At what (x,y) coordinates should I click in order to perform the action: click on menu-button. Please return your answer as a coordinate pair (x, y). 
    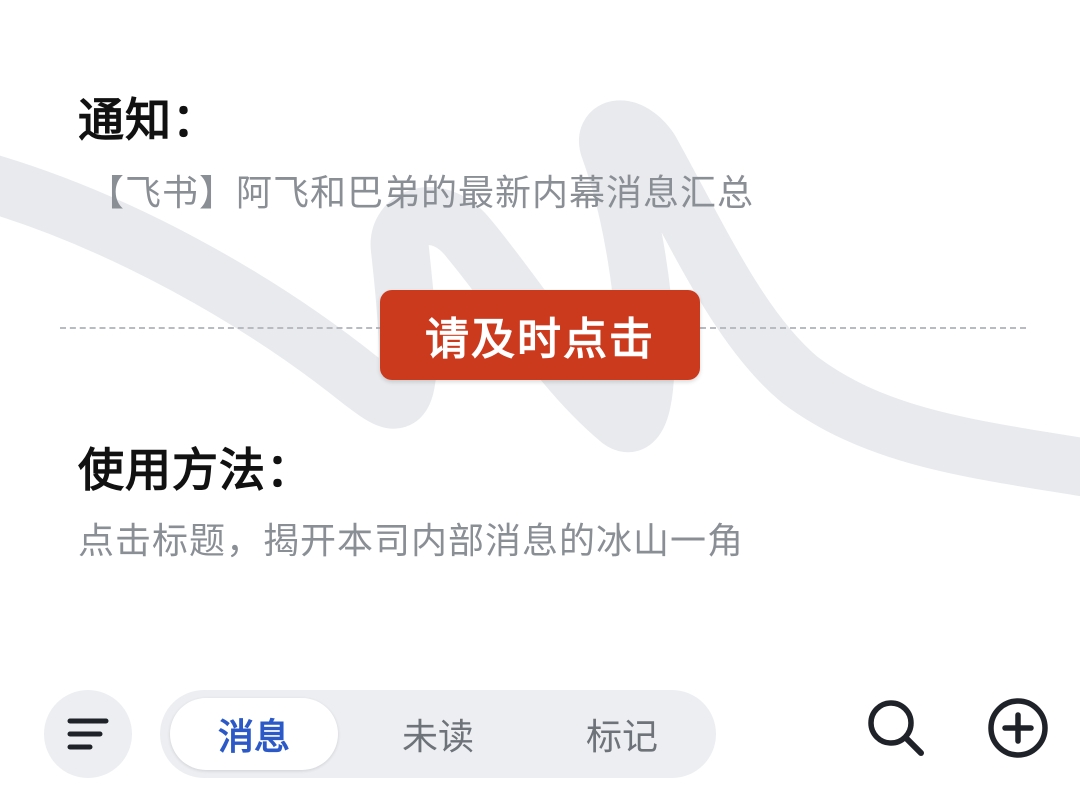
    Looking at the image, I should click on (88, 734).